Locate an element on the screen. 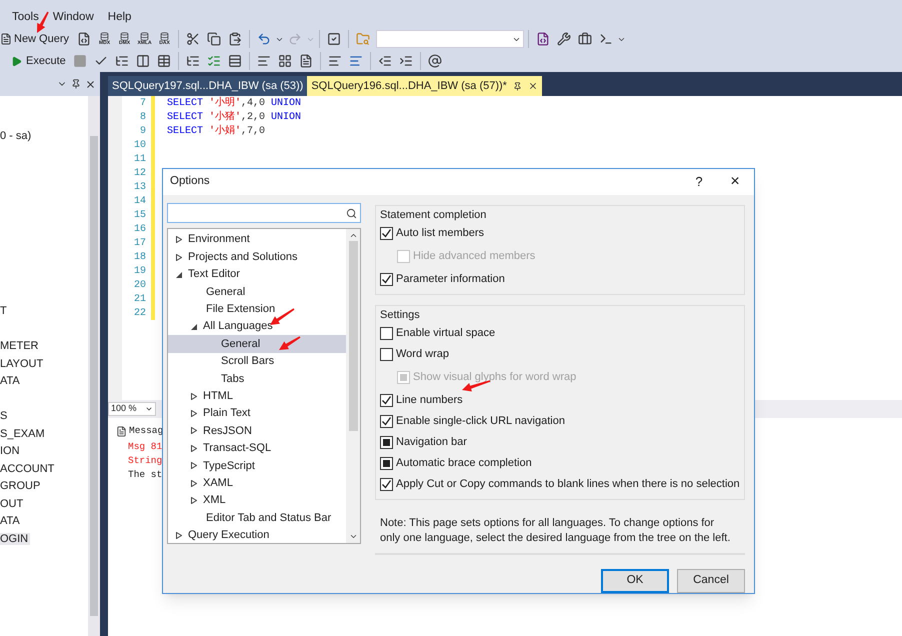 The image size is (902, 636). line-number: 17 is located at coordinates (140, 244).